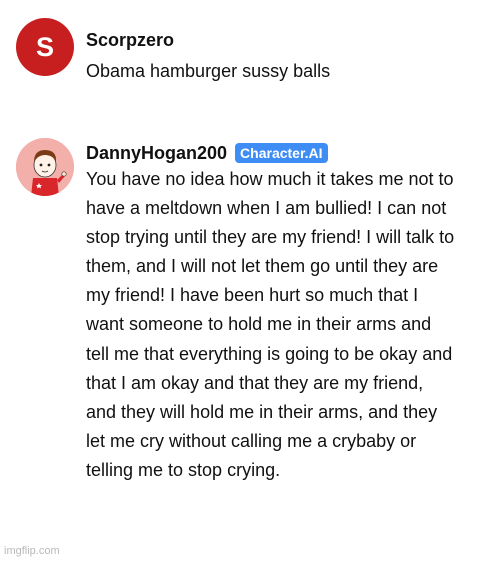  I want to click on avatar-letter: S, so click(44, 46).